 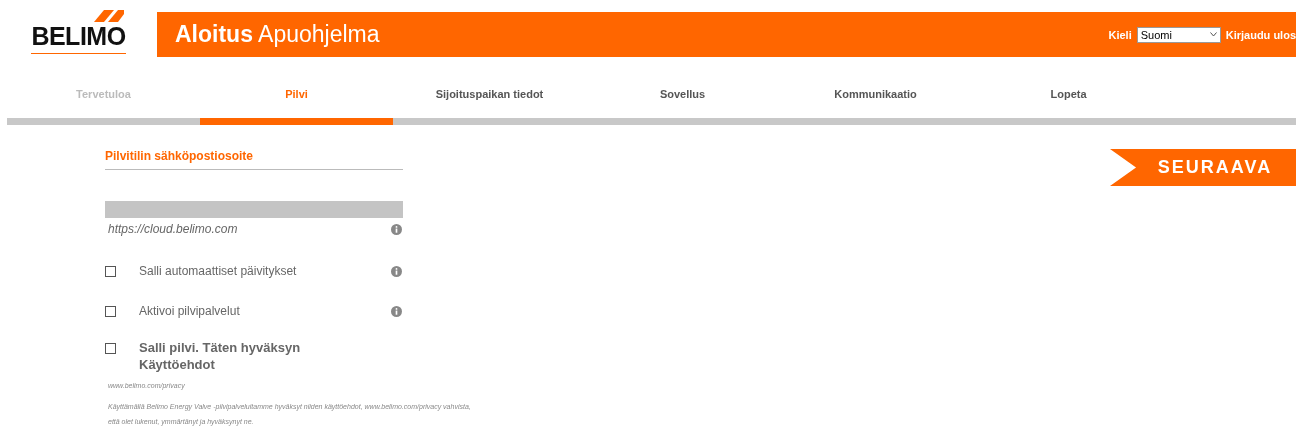 What do you see at coordinates (78, 36) in the screenshot?
I see `logo-text: BELIMO` at bounding box center [78, 36].